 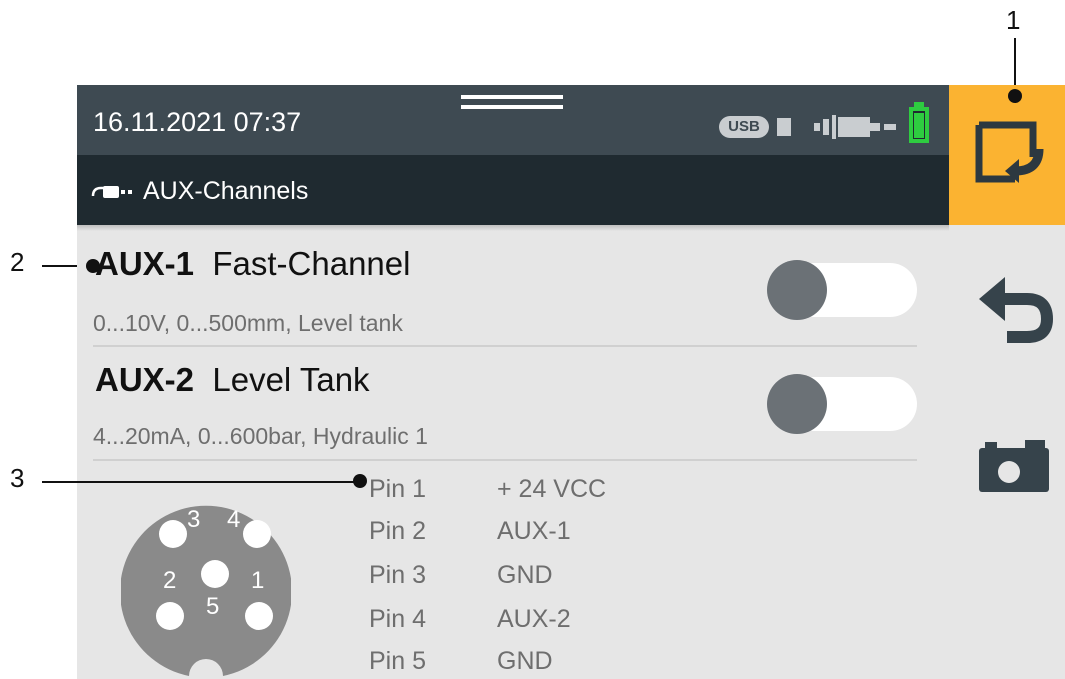 What do you see at coordinates (17, 478) in the screenshot?
I see `callout-3: 3` at bounding box center [17, 478].